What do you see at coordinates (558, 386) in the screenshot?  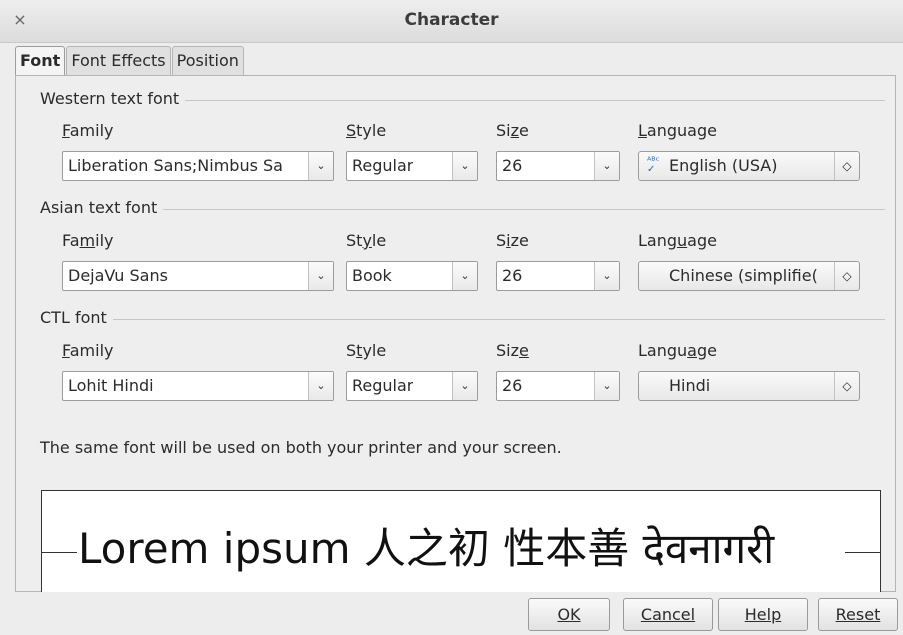 I see `ctl-size-combo: 26 ⌄` at bounding box center [558, 386].